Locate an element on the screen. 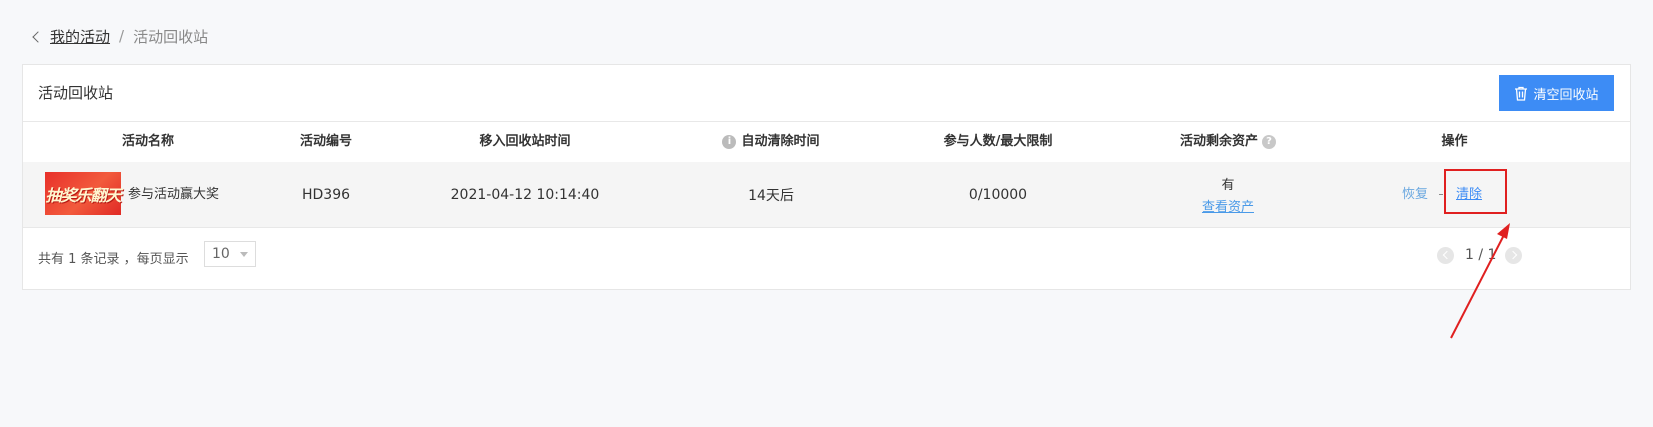  activity-code: HD396 is located at coordinates (326, 194).